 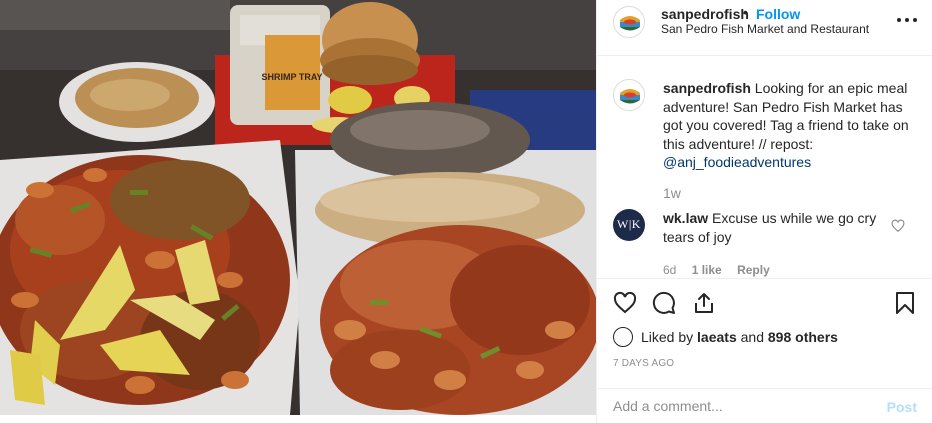 What do you see at coordinates (752, 337) in the screenshot?
I see `likes-and: and` at bounding box center [752, 337].